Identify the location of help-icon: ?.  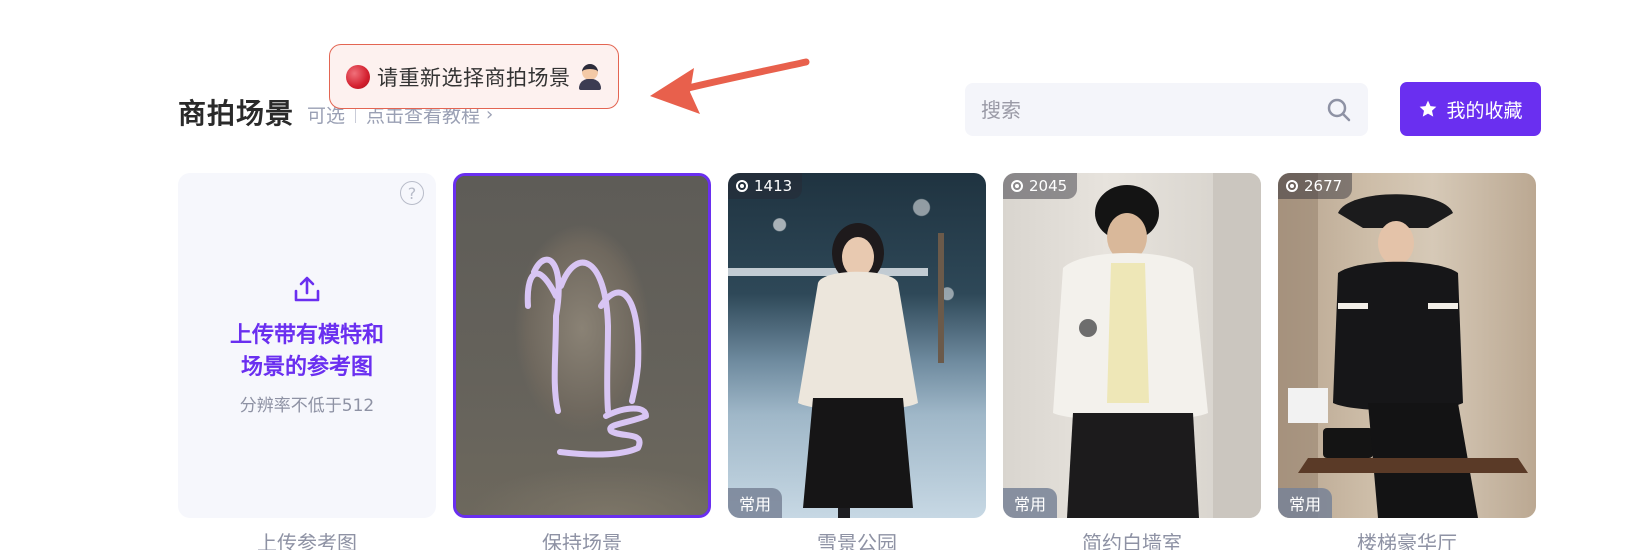
(412, 193).